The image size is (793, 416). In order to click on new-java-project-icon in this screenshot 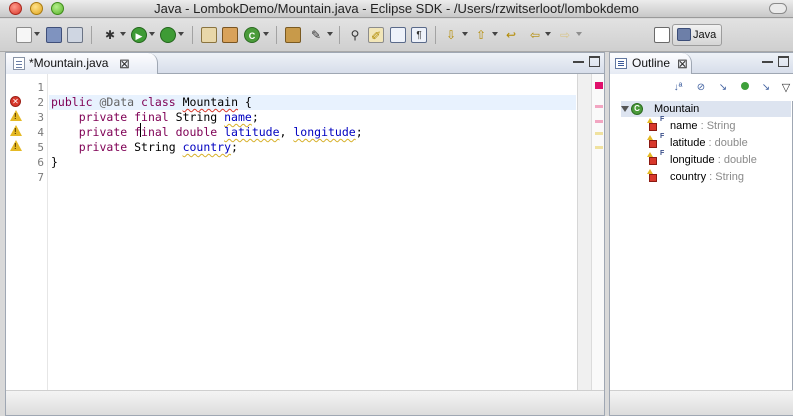, I will do `click(209, 35)`.